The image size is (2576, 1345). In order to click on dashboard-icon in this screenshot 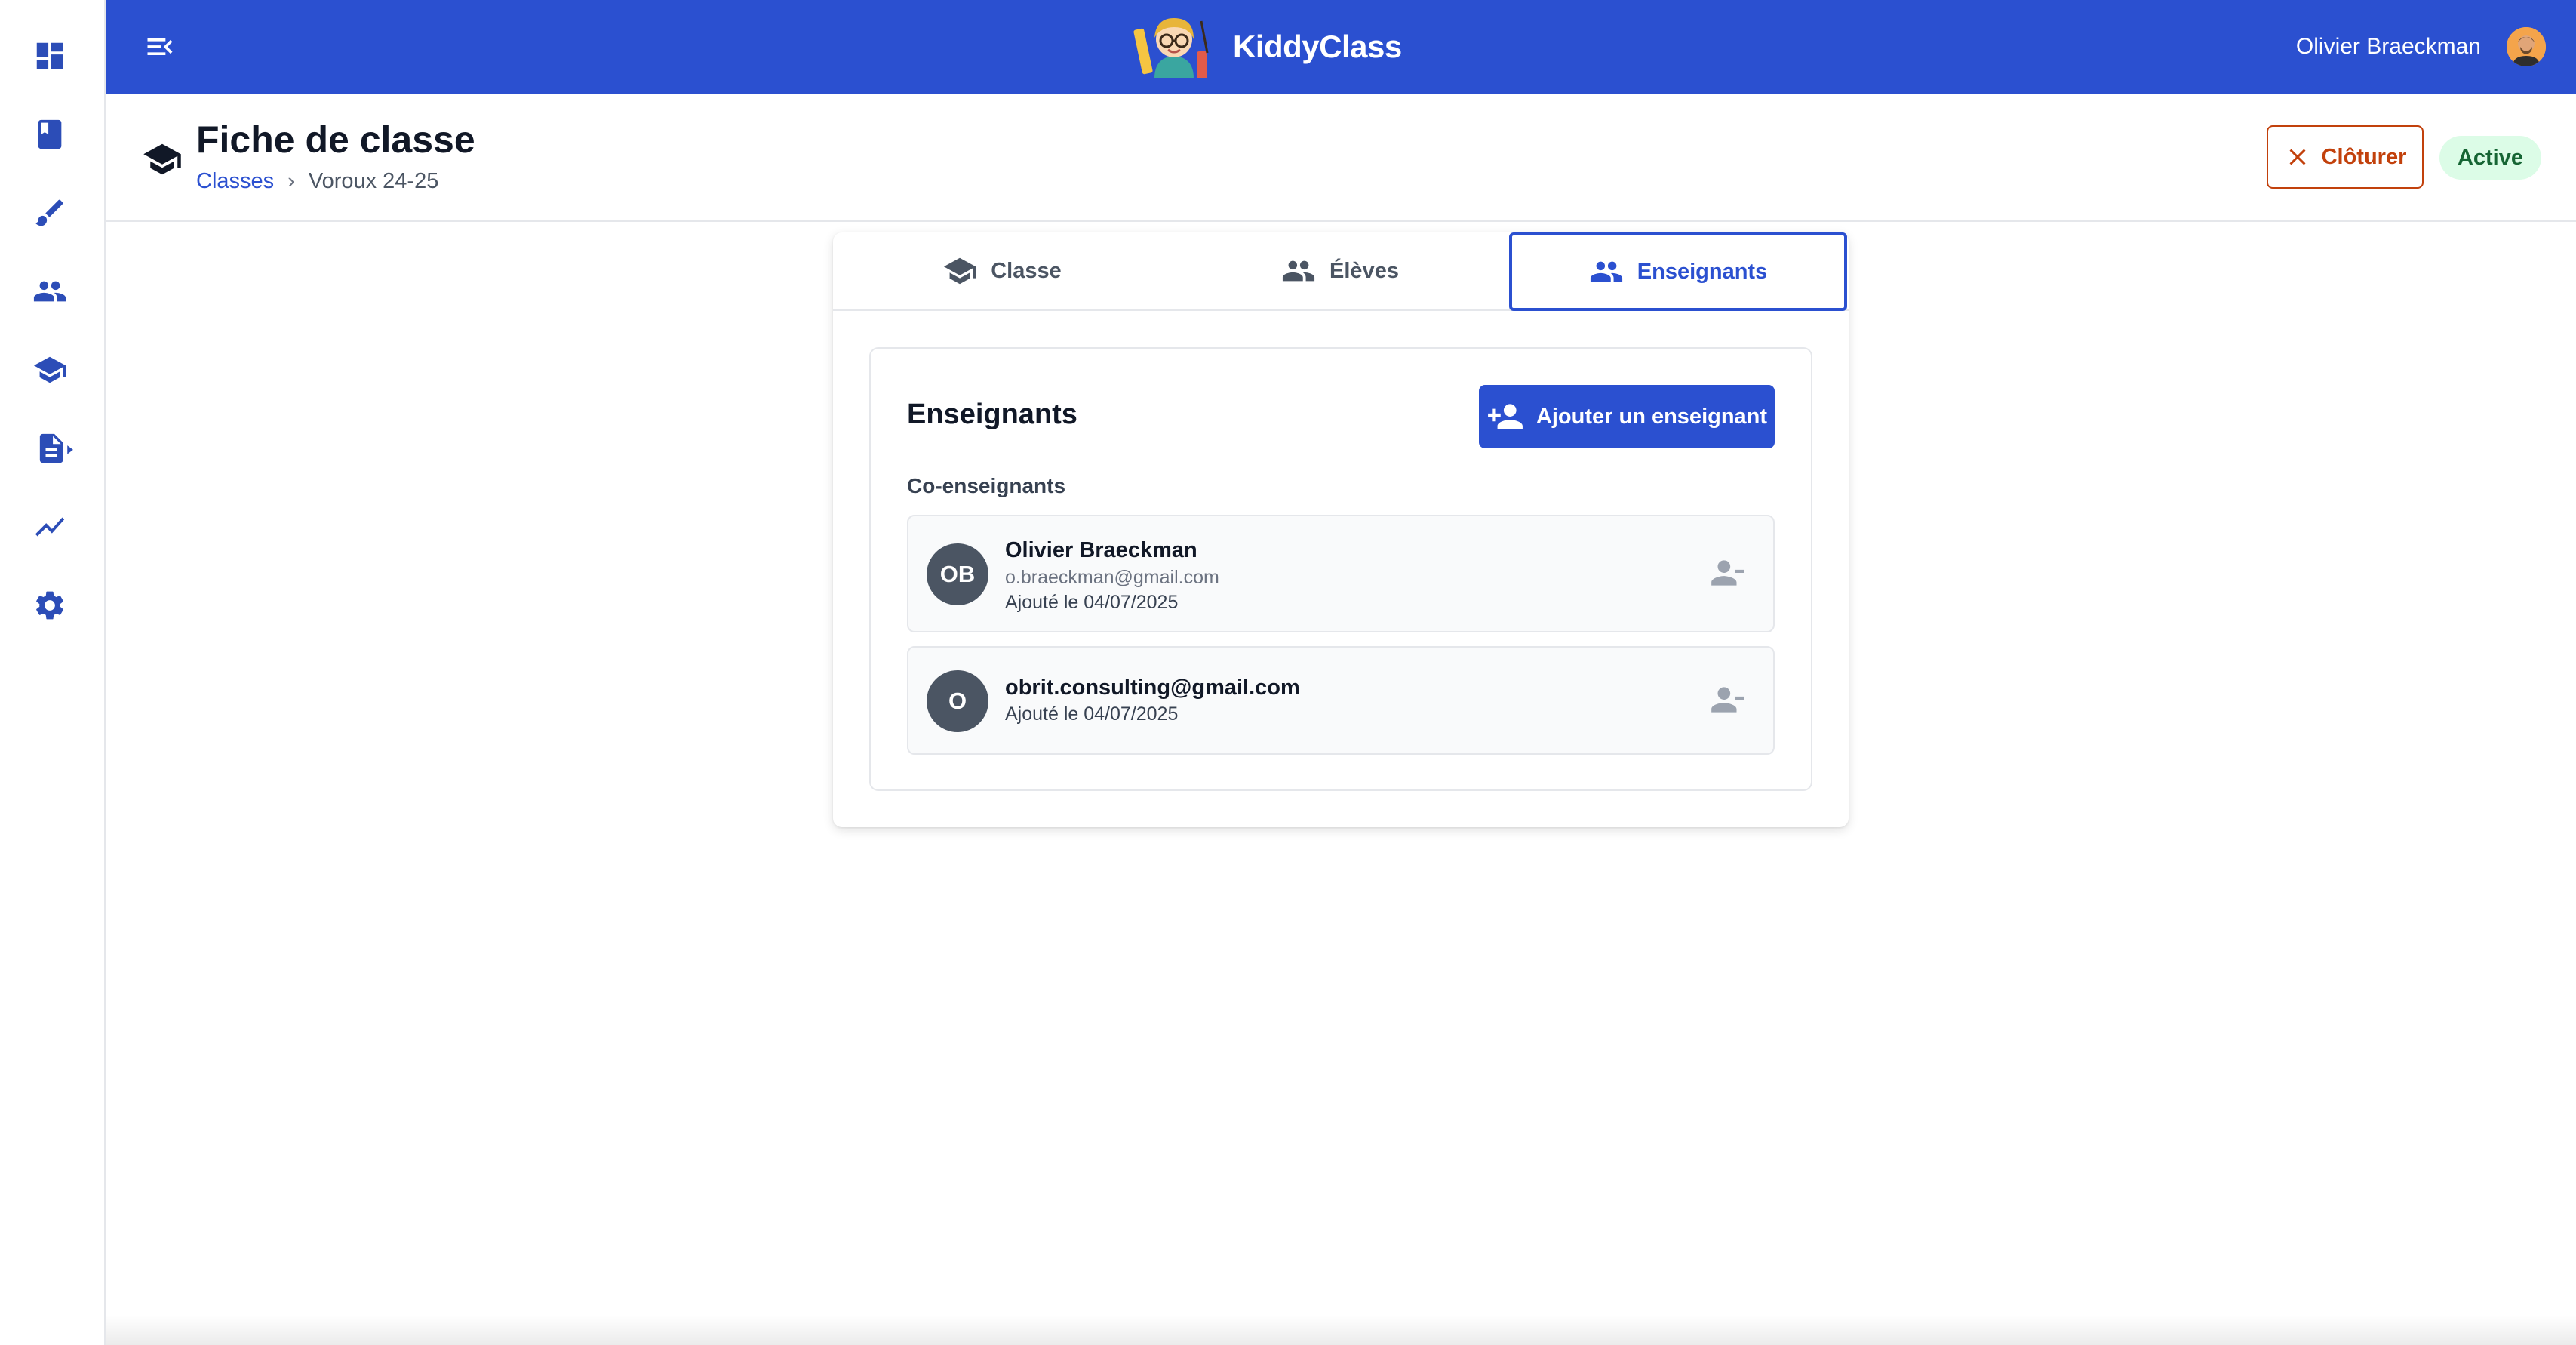, I will do `click(49, 55)`.